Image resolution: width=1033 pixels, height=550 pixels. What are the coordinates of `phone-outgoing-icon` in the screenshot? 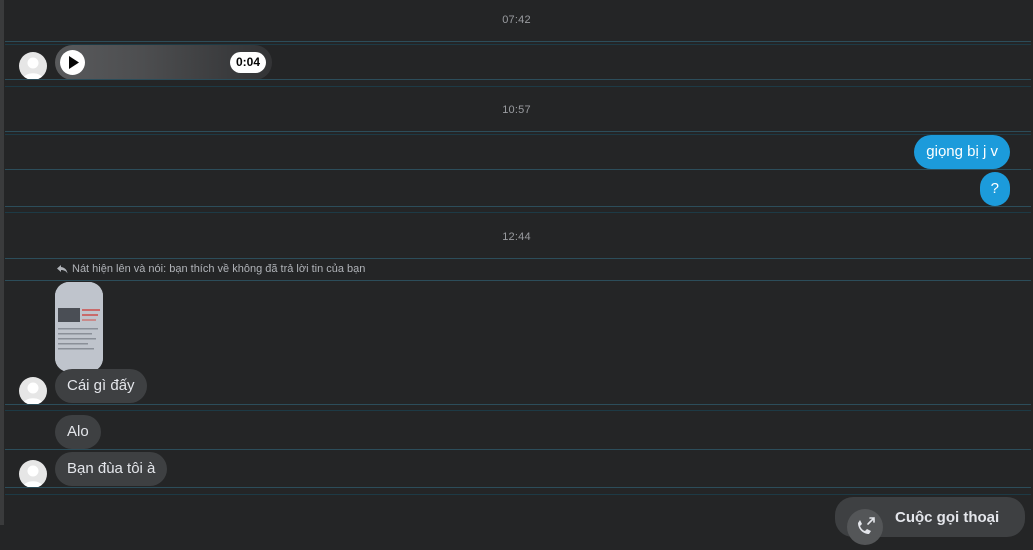 It's located at (866, 525).